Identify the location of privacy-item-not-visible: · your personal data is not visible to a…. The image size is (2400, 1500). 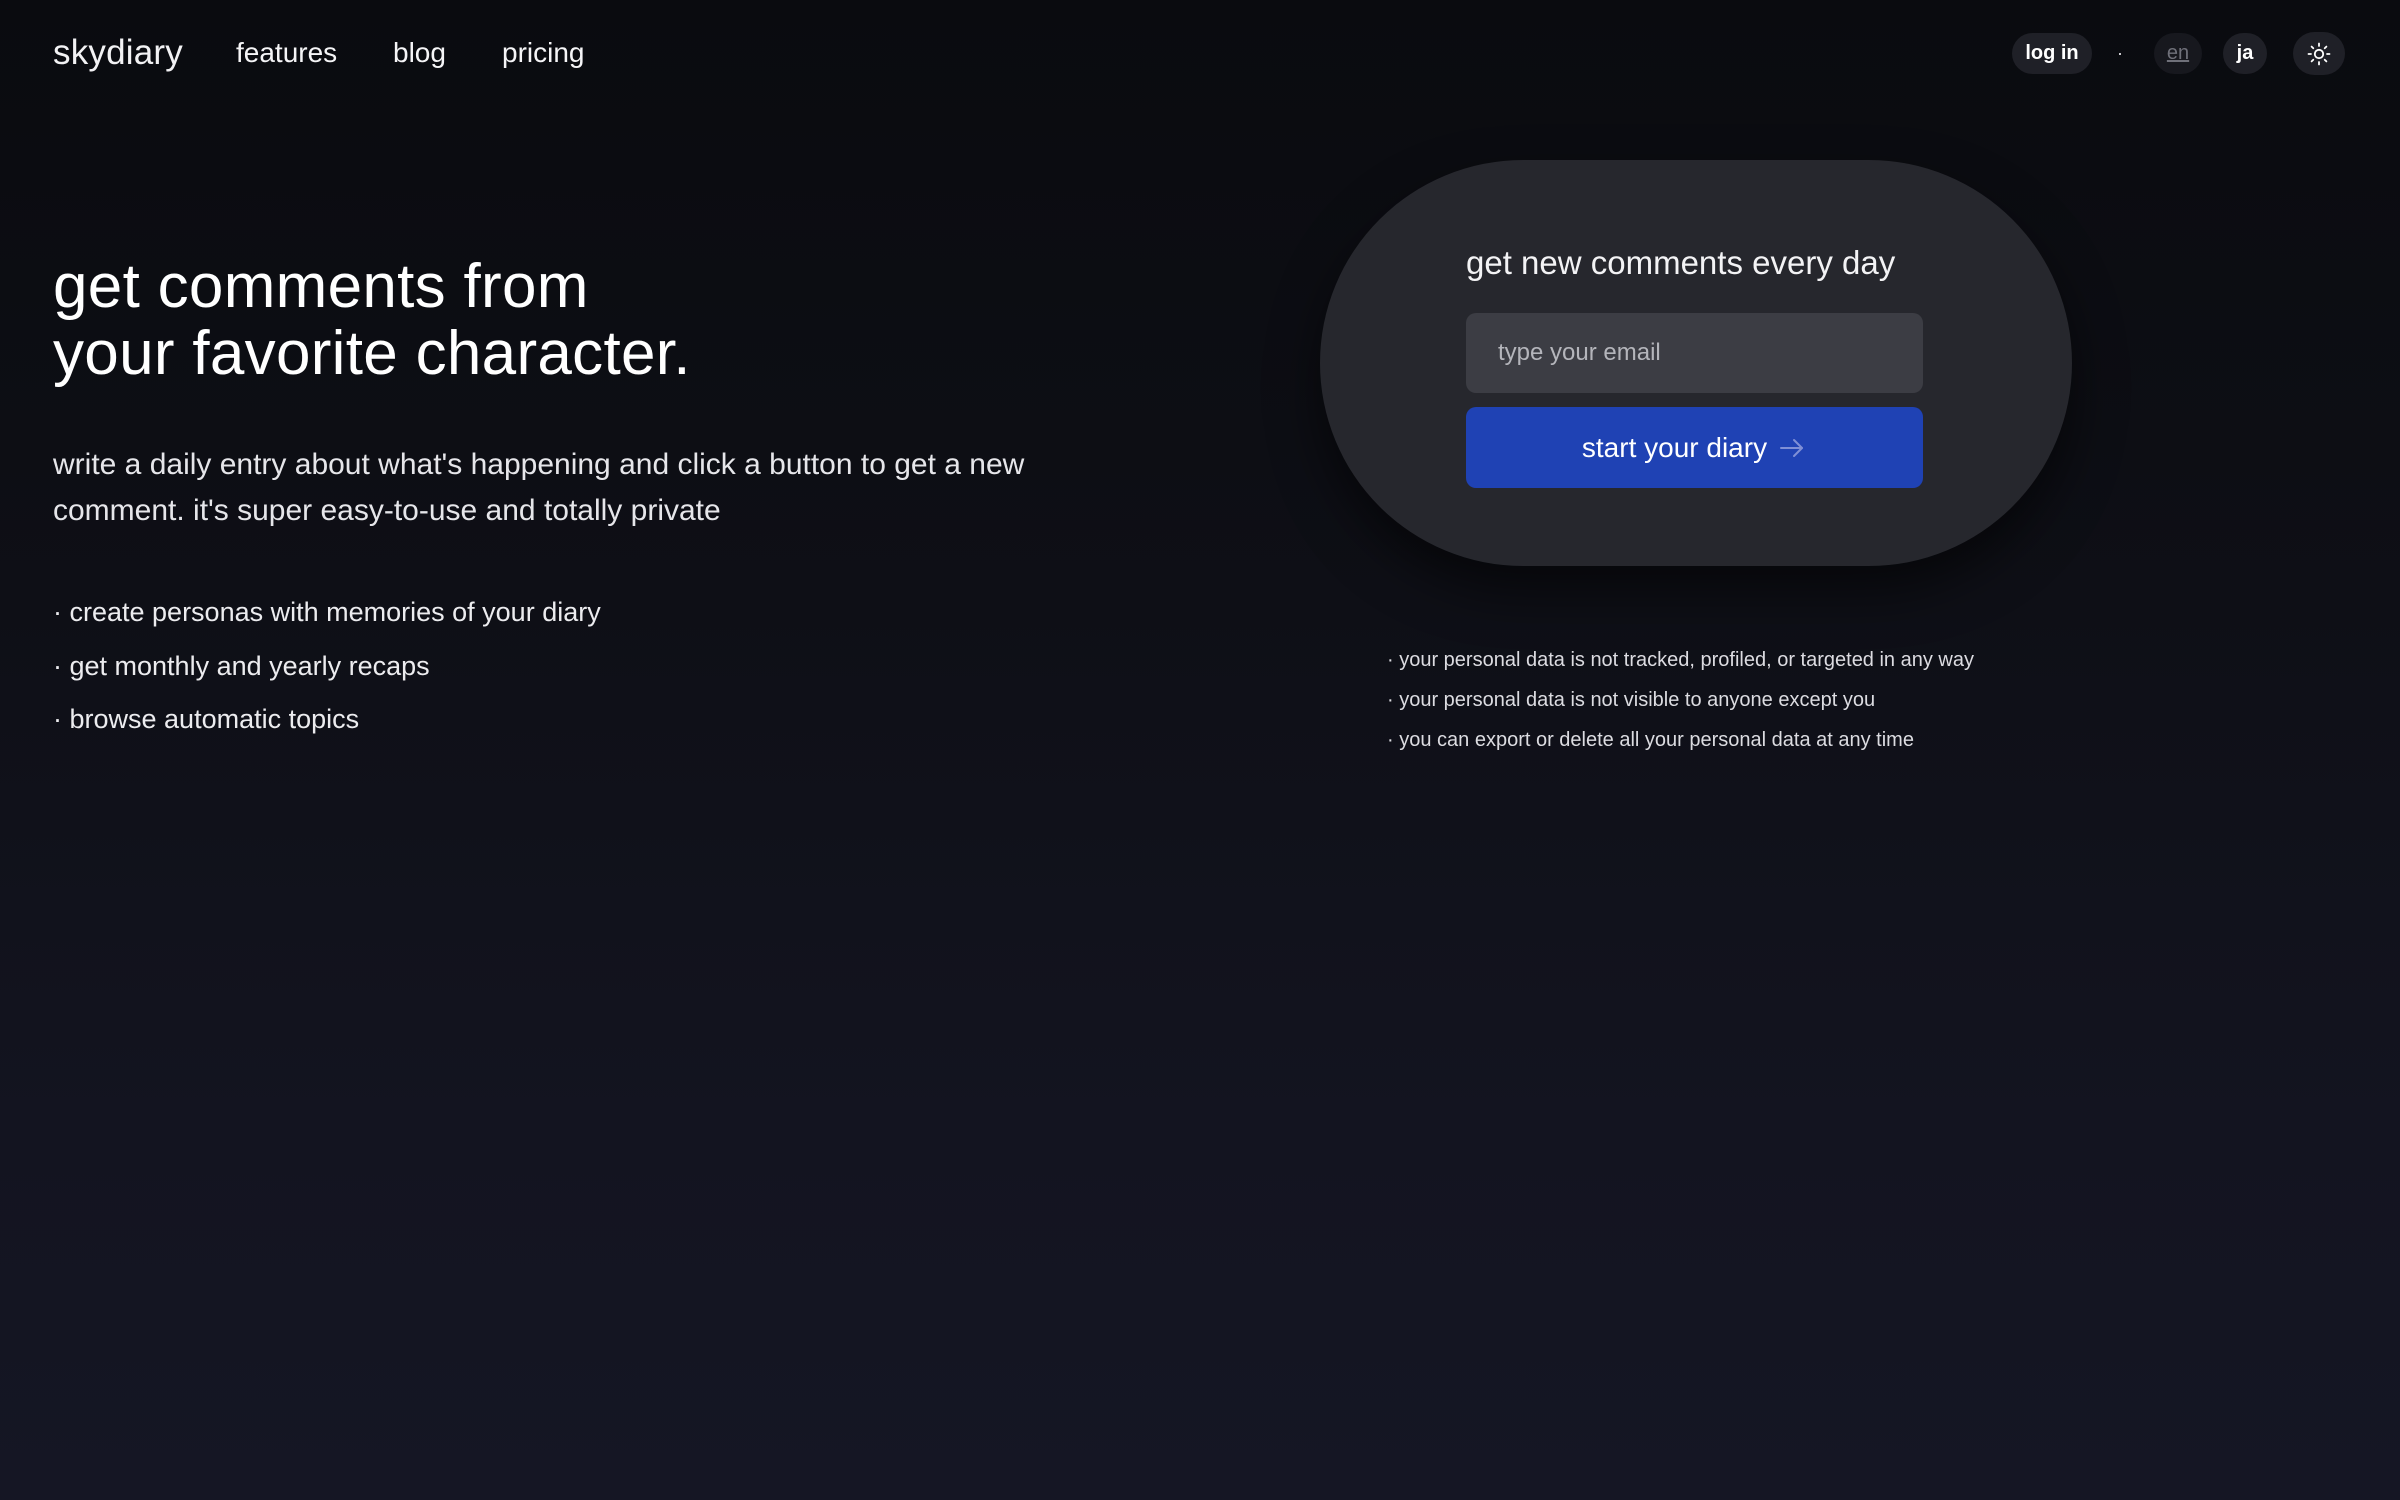
(1631, 700).